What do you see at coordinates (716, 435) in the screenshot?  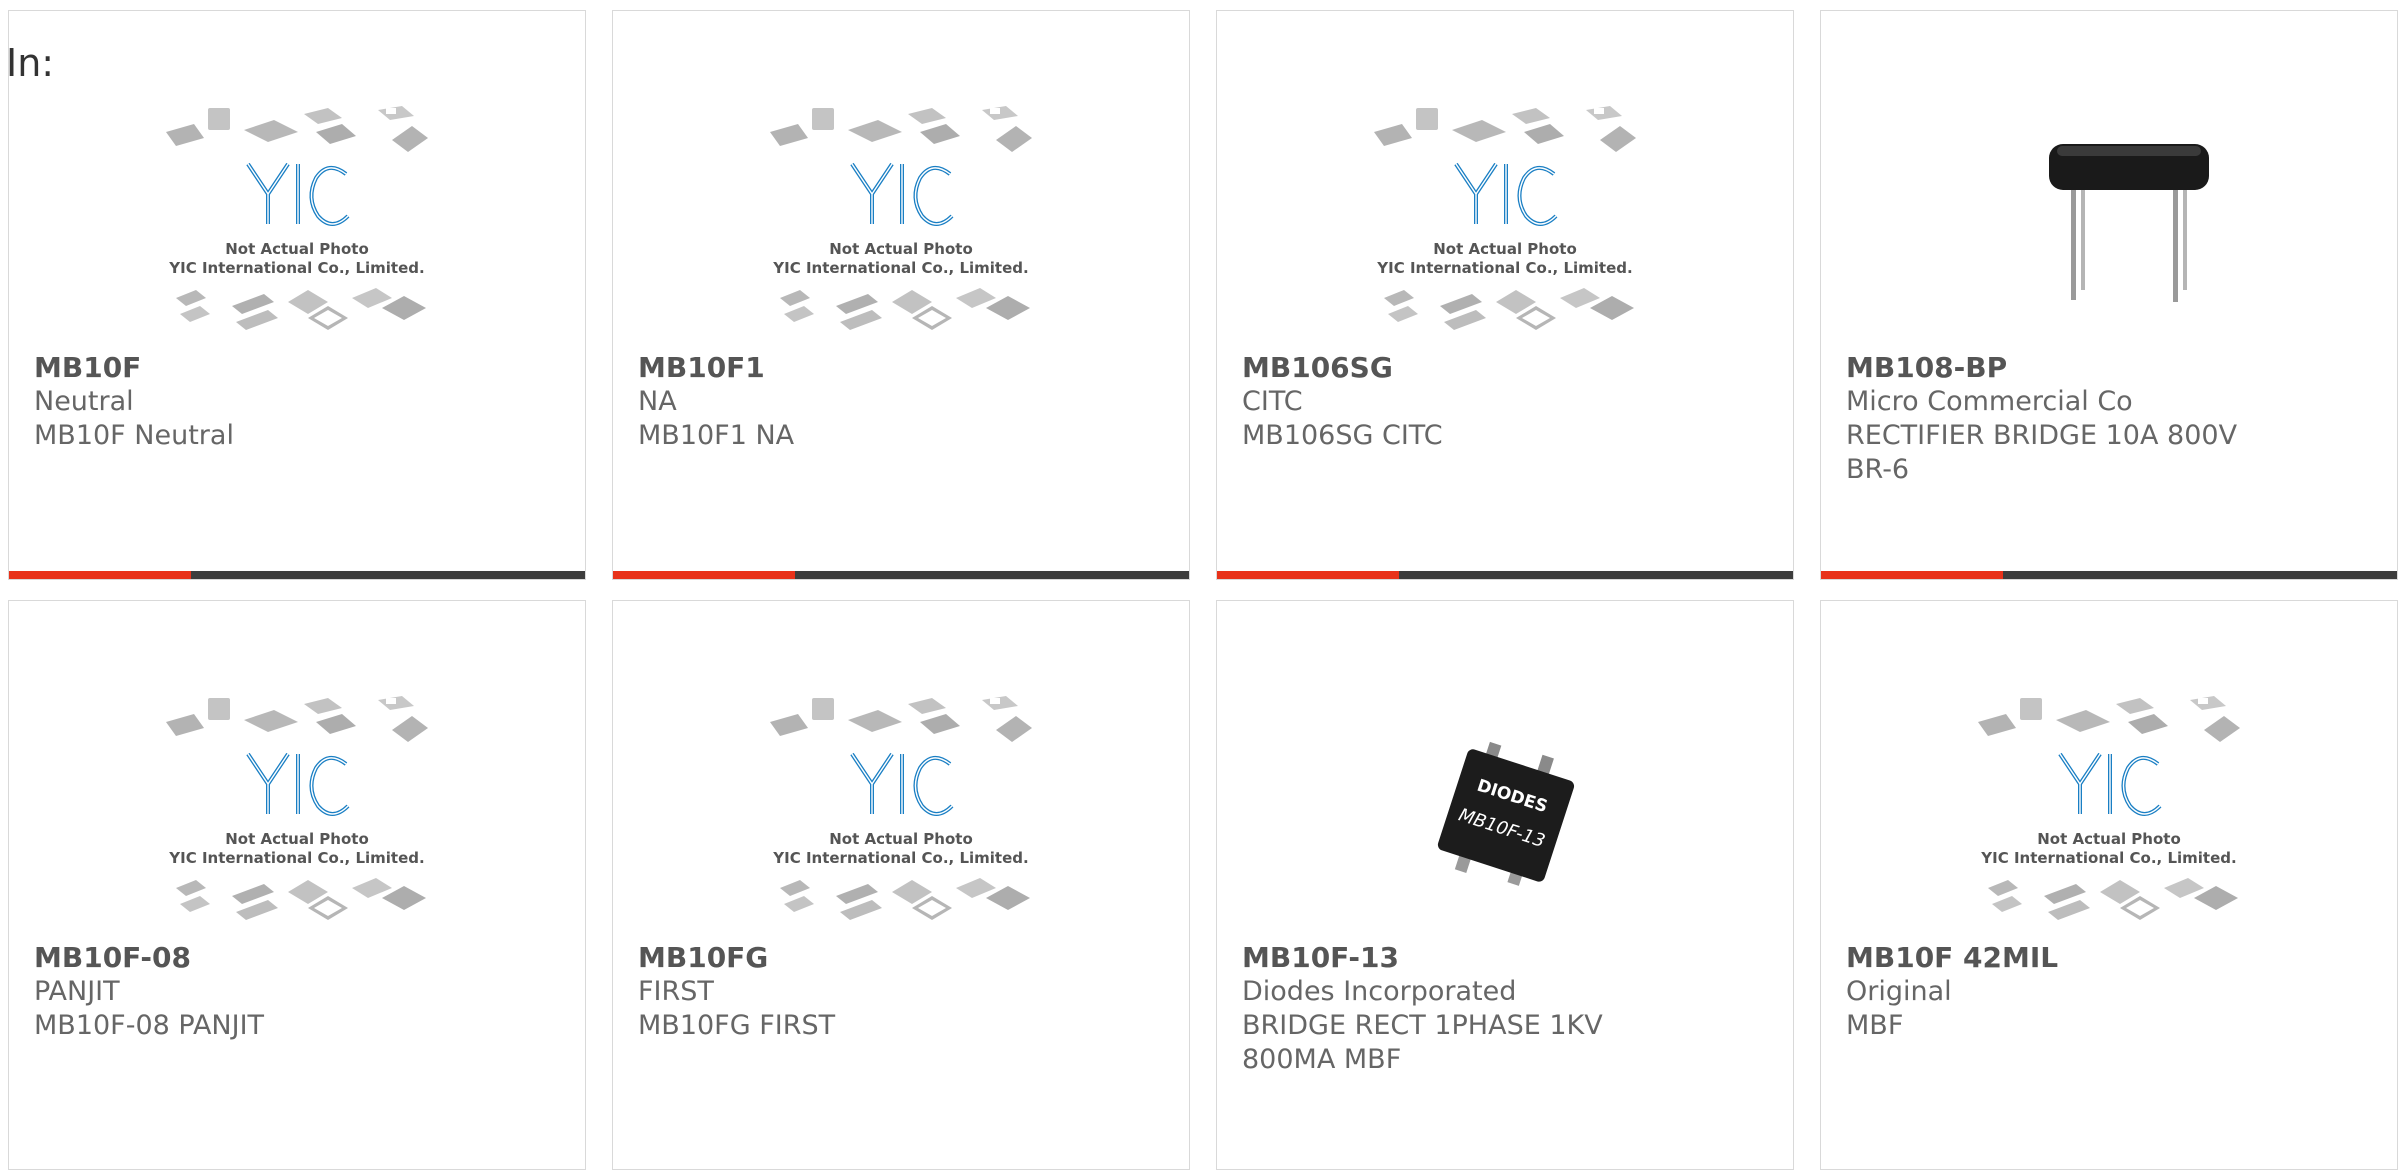 I see `product-description: MB10F1 NA` at bounding box center [716, 435].